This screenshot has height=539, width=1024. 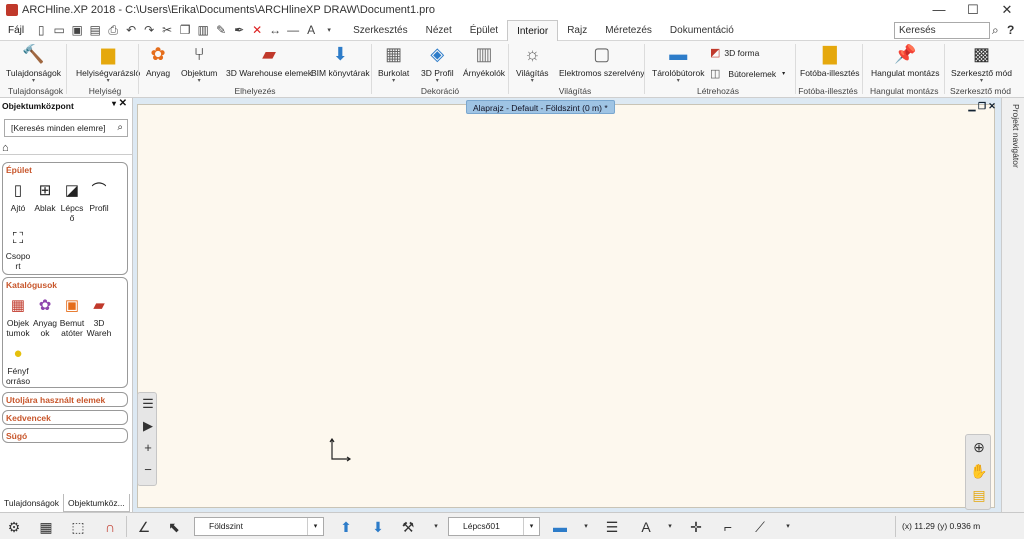 I want to click on pen-icon: ✒, so click(x=239, y=30).